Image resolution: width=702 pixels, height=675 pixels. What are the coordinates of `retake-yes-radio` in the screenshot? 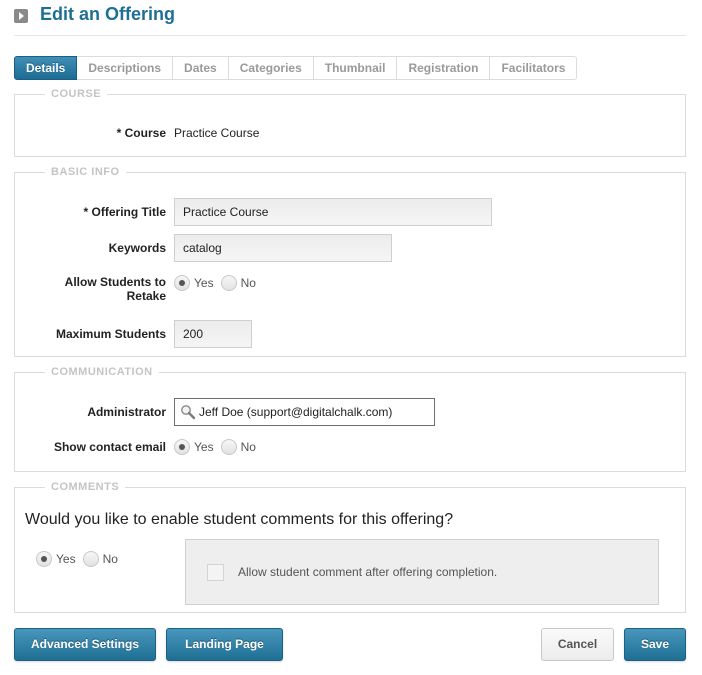 It's located at (182, 283).